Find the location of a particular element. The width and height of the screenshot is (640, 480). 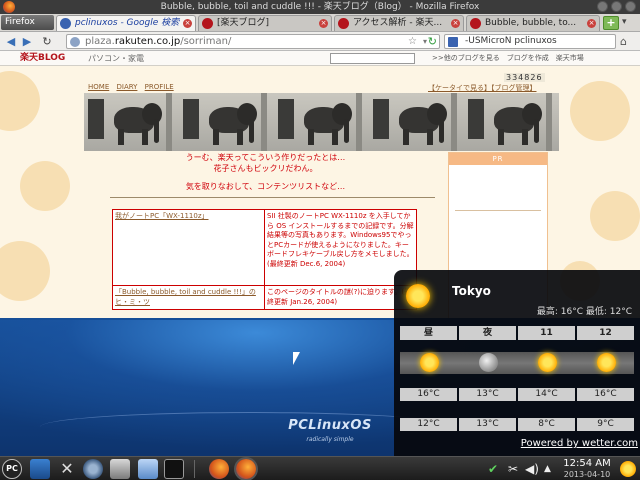

moon-icon is located at coordinates (488, 362).